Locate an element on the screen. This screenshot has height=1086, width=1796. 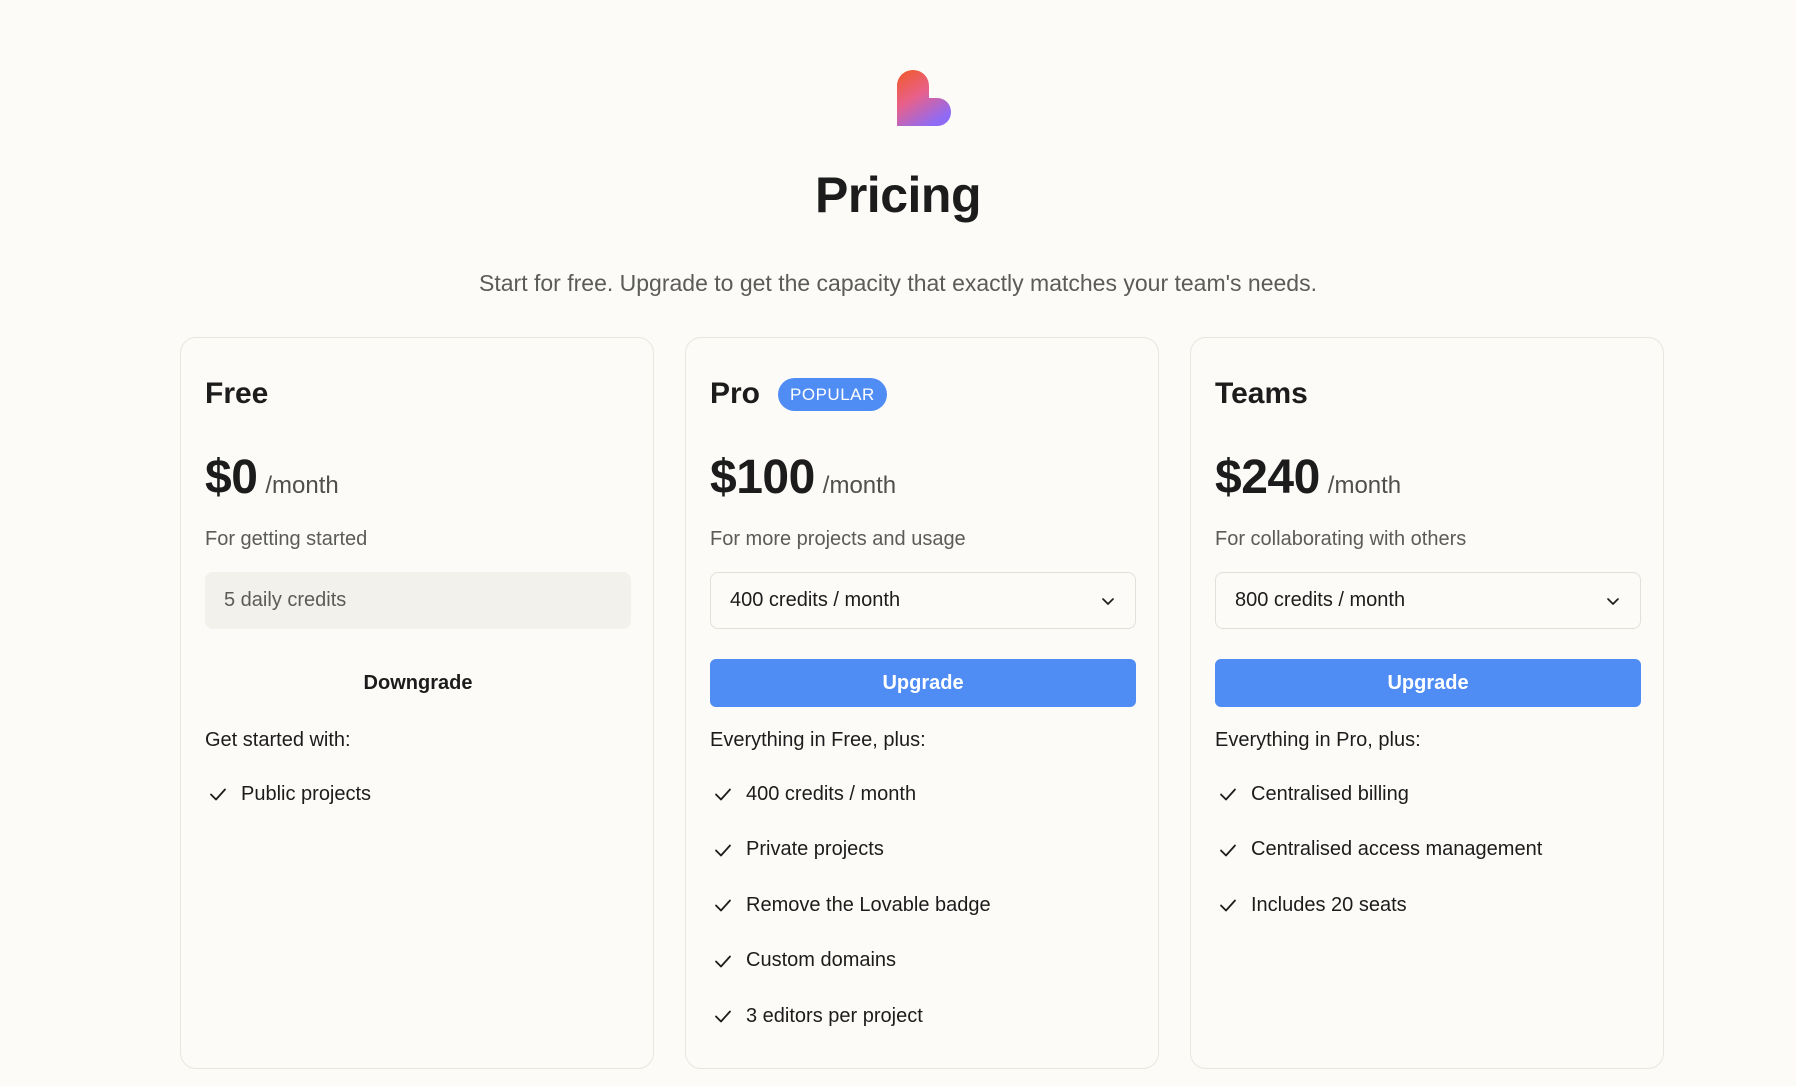
credits-select-value: 800 credits / month is located at coordinates (1320, 600).